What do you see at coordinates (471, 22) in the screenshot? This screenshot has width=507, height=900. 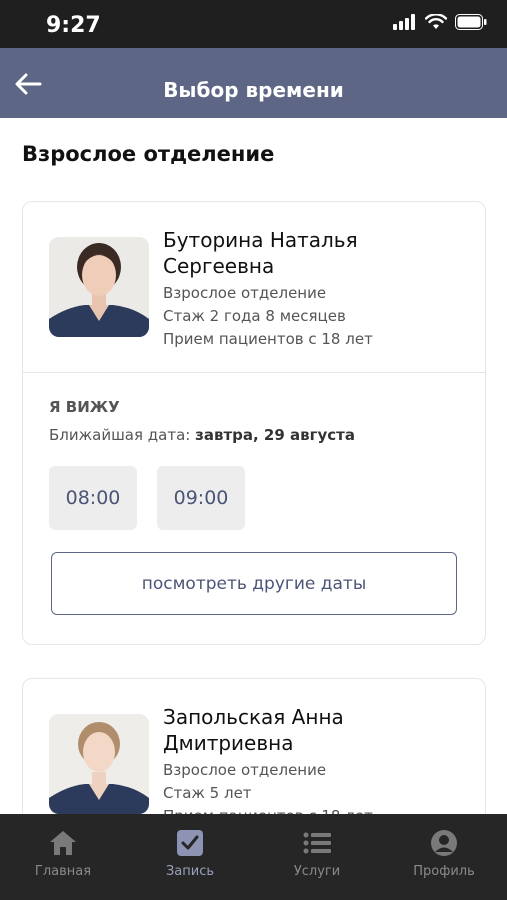 I see `battery-icon` at bounding box center [471, 22].